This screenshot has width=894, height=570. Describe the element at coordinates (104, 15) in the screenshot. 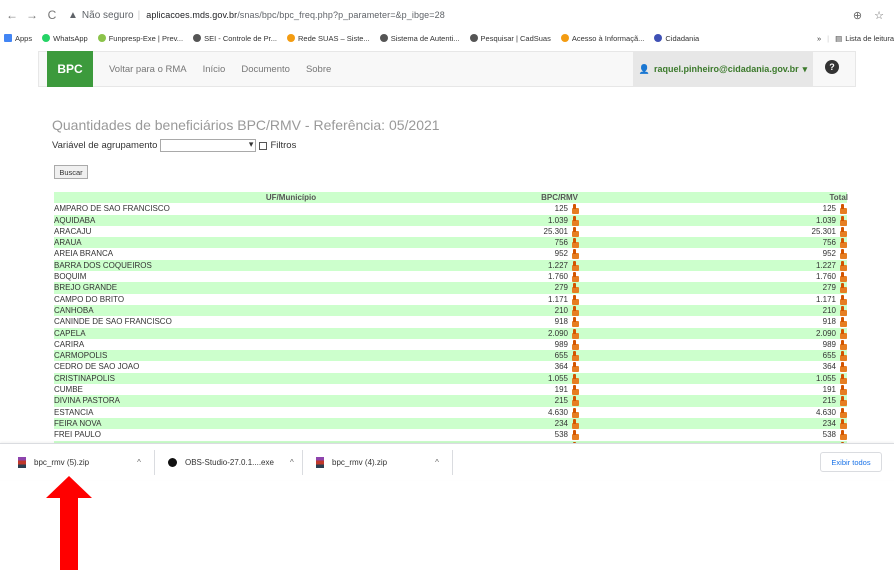

I see `security-indicator: ▲ Não seguro |` at that location.